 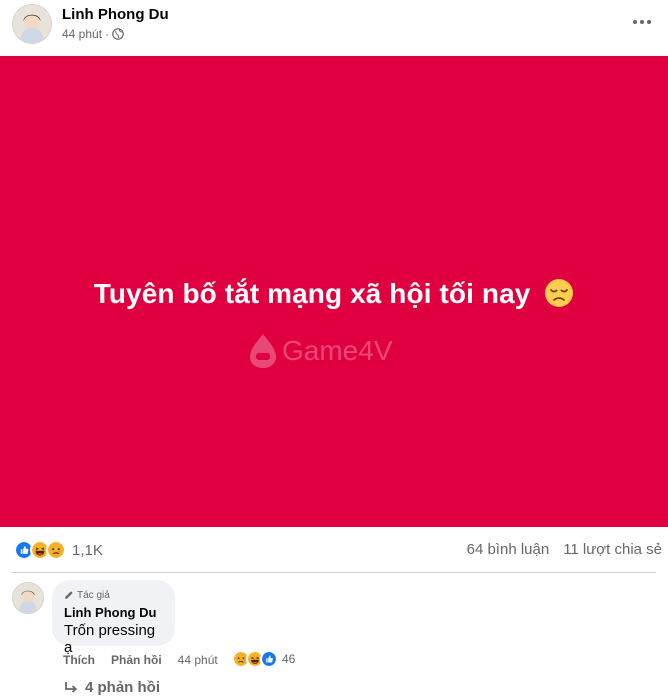 What do you see at coordinates (87, 550) in the screenshot?
I see `reaction-count: 1,1K` at bounding box center [87, 550].